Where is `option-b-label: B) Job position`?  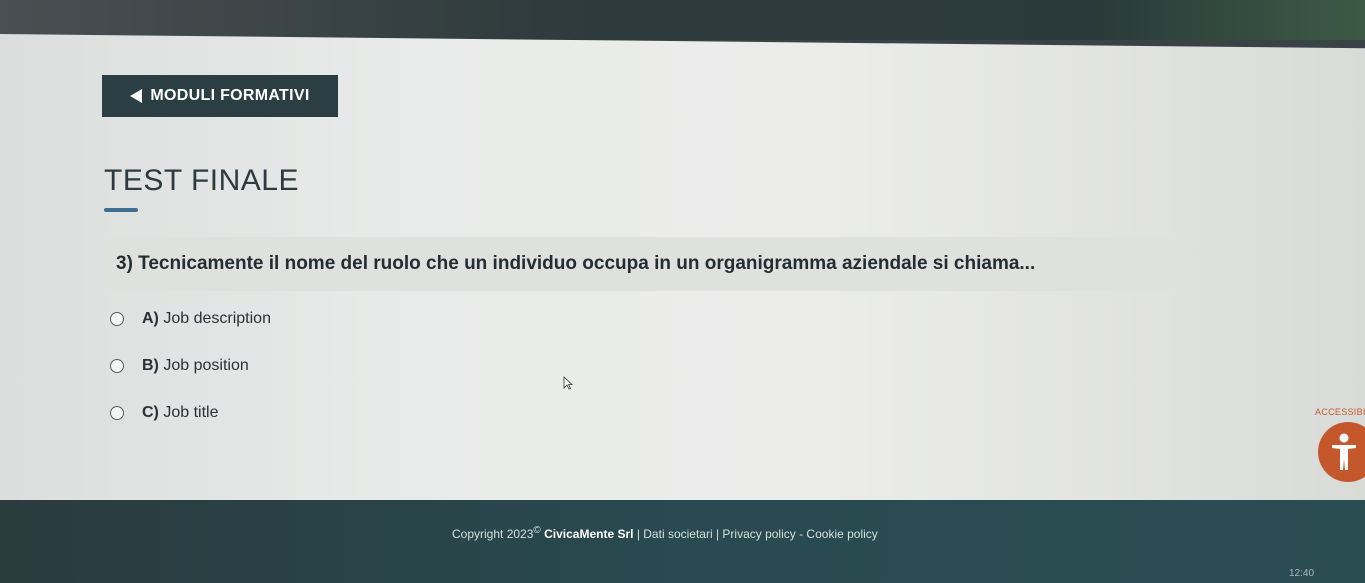 option-b-label: B) Job position is located at coordinates (195, 366).